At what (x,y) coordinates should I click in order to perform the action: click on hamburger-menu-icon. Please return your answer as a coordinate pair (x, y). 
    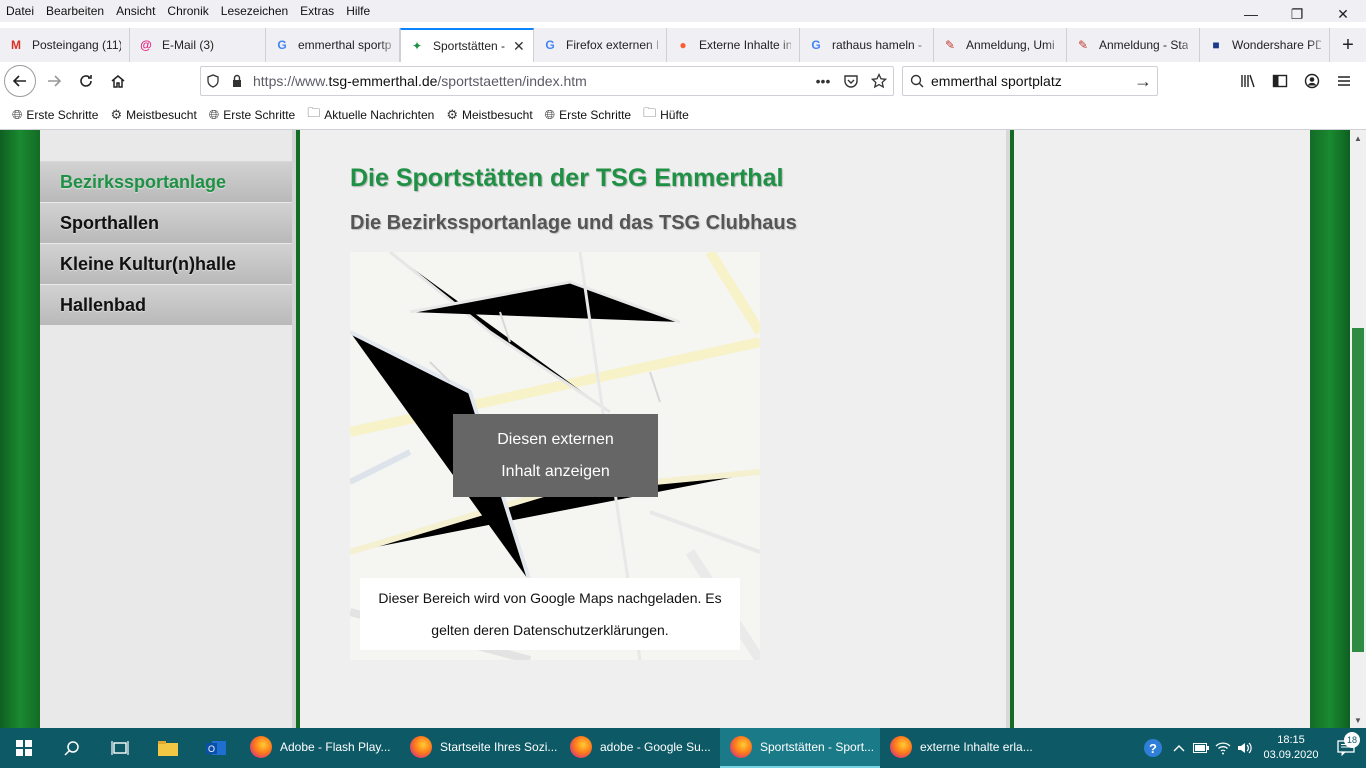
    Looking at the image, I should click on (1344, 81).